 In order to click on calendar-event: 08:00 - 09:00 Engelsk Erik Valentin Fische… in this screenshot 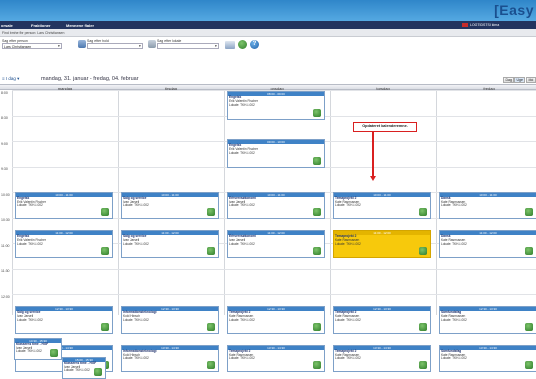, I will do `click(276, 105)`.